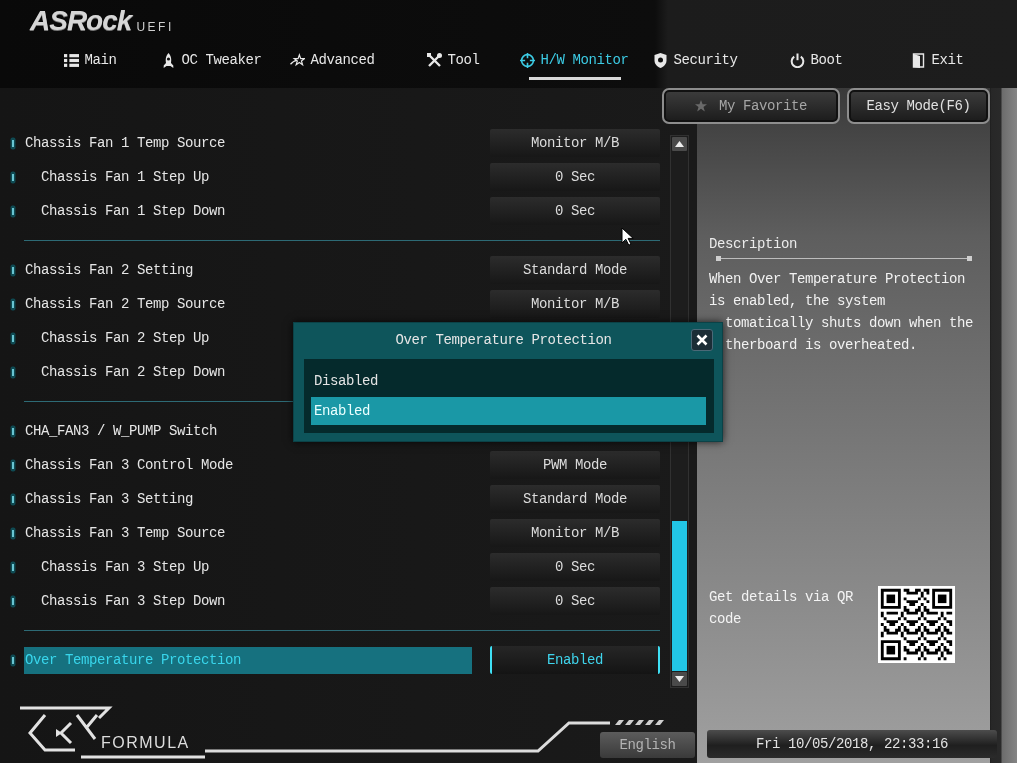 The width and height of the screenshot is (1017, 763). Describe the element at coordinates (916, 624) in the screenshot. I see `qr-code-icon` at that location.